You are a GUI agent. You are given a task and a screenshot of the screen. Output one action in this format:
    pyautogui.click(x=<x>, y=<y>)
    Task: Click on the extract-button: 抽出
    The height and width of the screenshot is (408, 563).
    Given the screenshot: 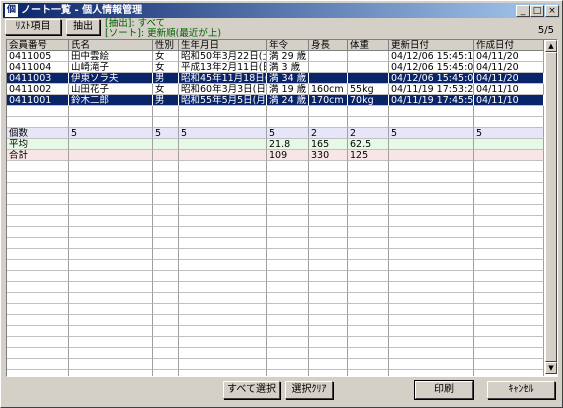 What is the action you would take?
    pyautogui.click(x=83, y=27)
    